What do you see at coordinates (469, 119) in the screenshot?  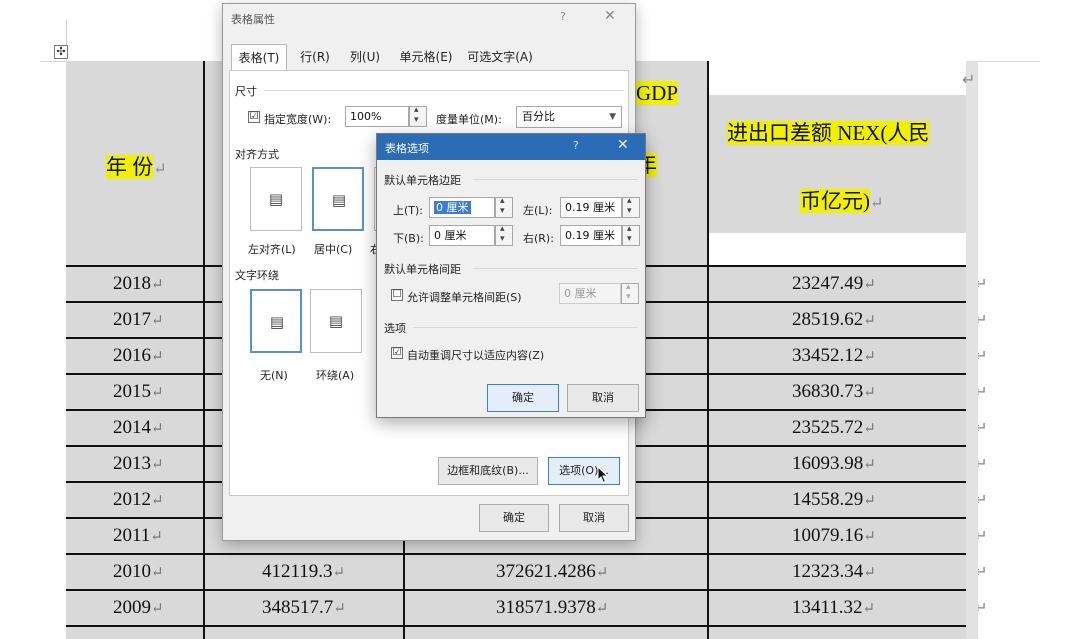 I see `measure-label: 度量单位(M):` at bounding box center [469, 119].